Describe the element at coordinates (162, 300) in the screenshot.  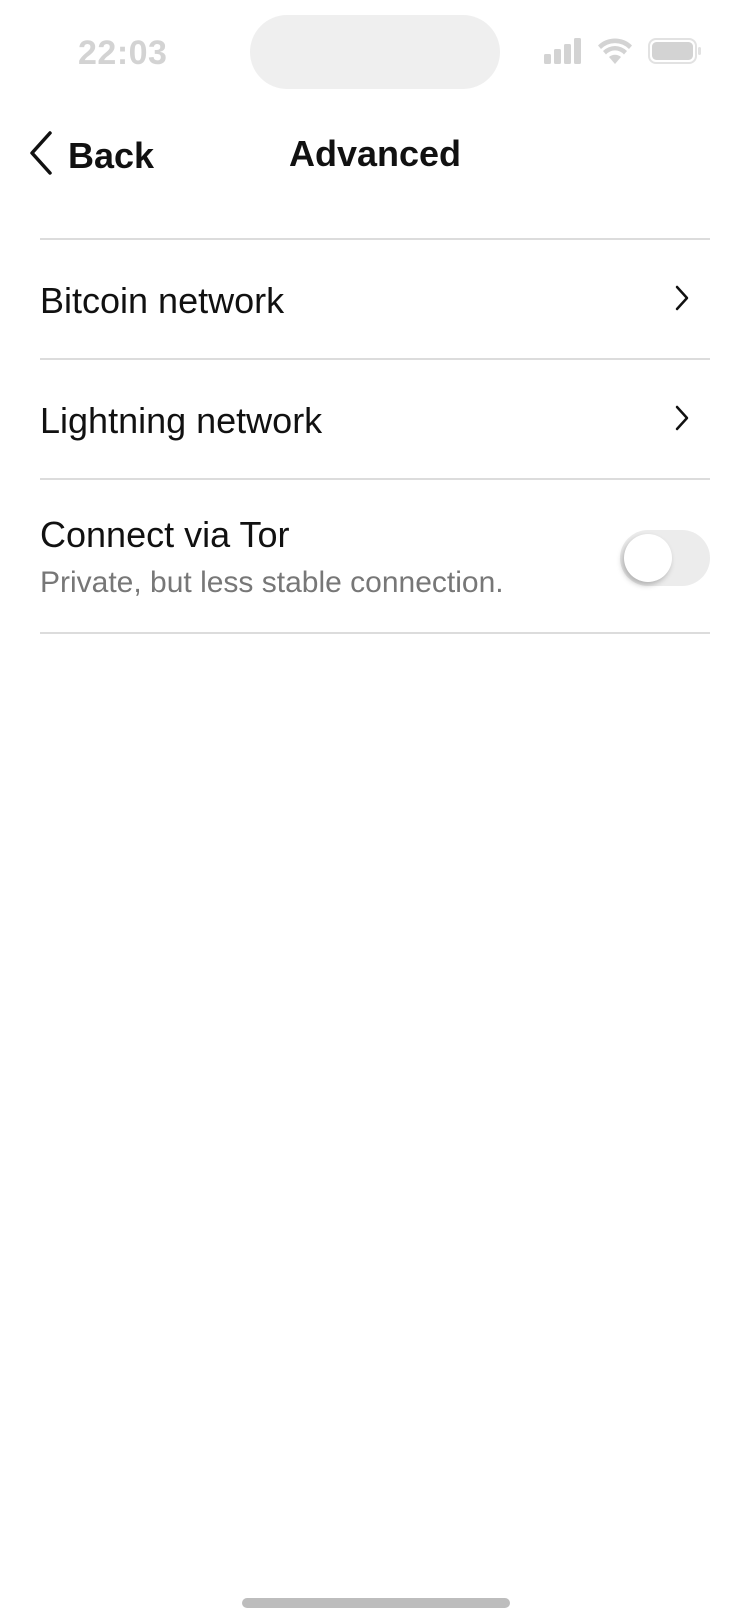
I see `bitcoin-network-label: Bitcoin network` at that location.